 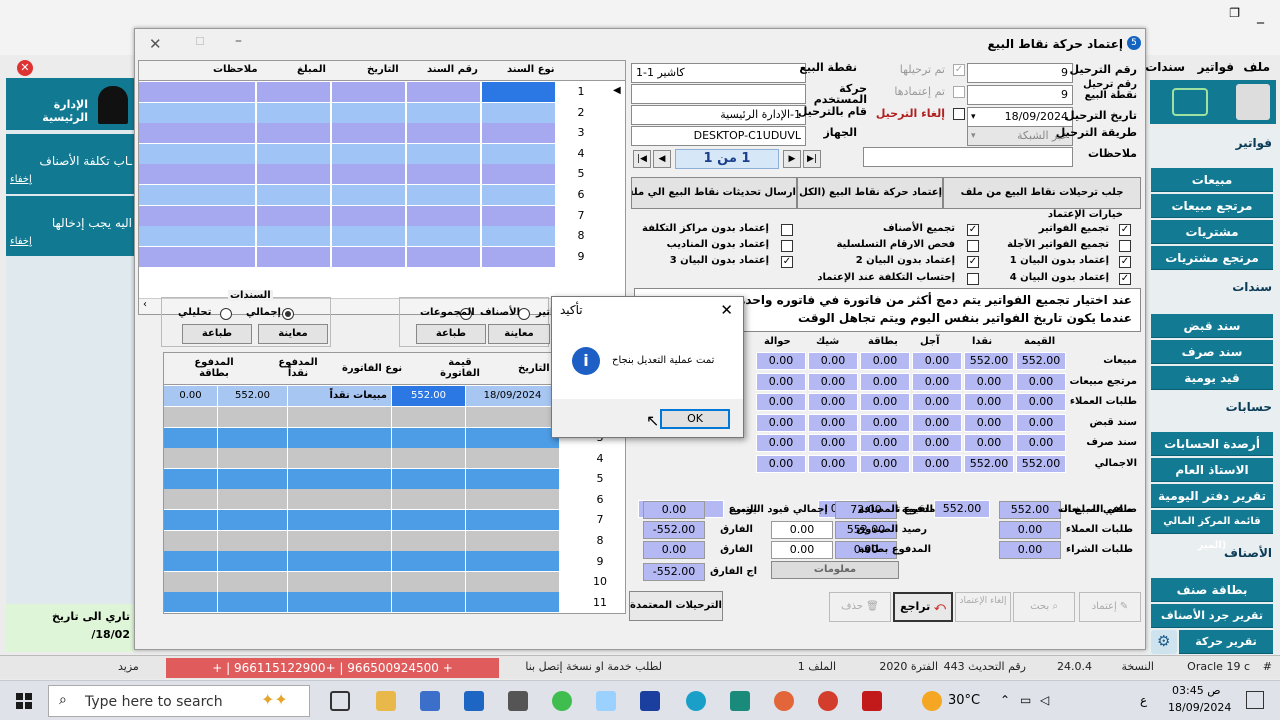 What do you see at coordinates (217, 334) in the screenshot?
I see `vouchers-print-button: طباعة` at bounding box center [217, 334].